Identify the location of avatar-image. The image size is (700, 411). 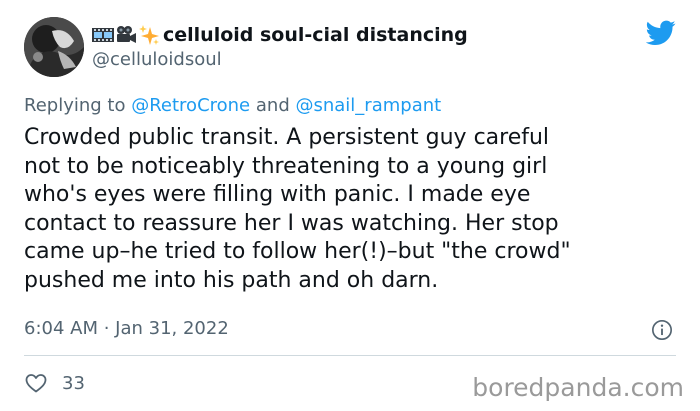
(54, 47).